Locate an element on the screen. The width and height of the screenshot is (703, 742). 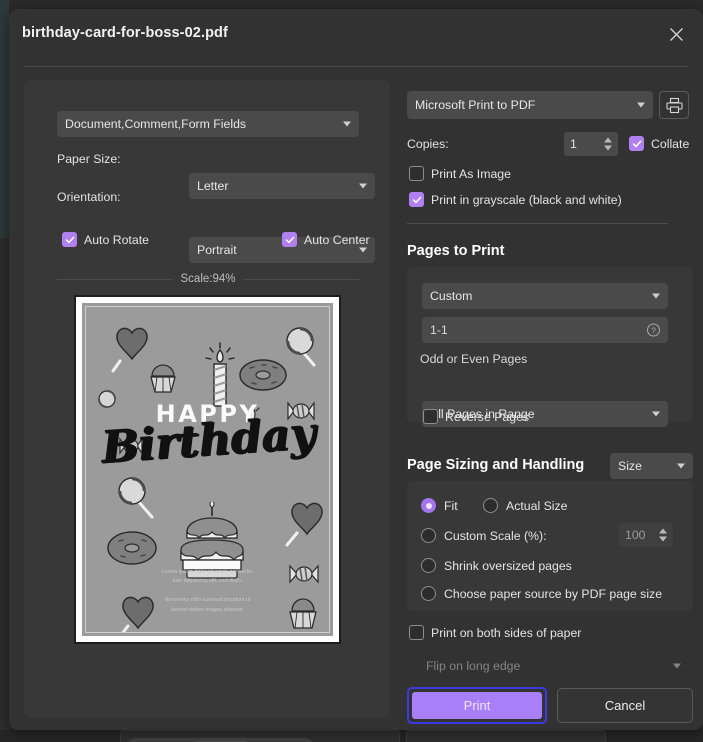
radio-paper-source-label: Choose paper source by PDF page size is located at coordinates (553, 593).